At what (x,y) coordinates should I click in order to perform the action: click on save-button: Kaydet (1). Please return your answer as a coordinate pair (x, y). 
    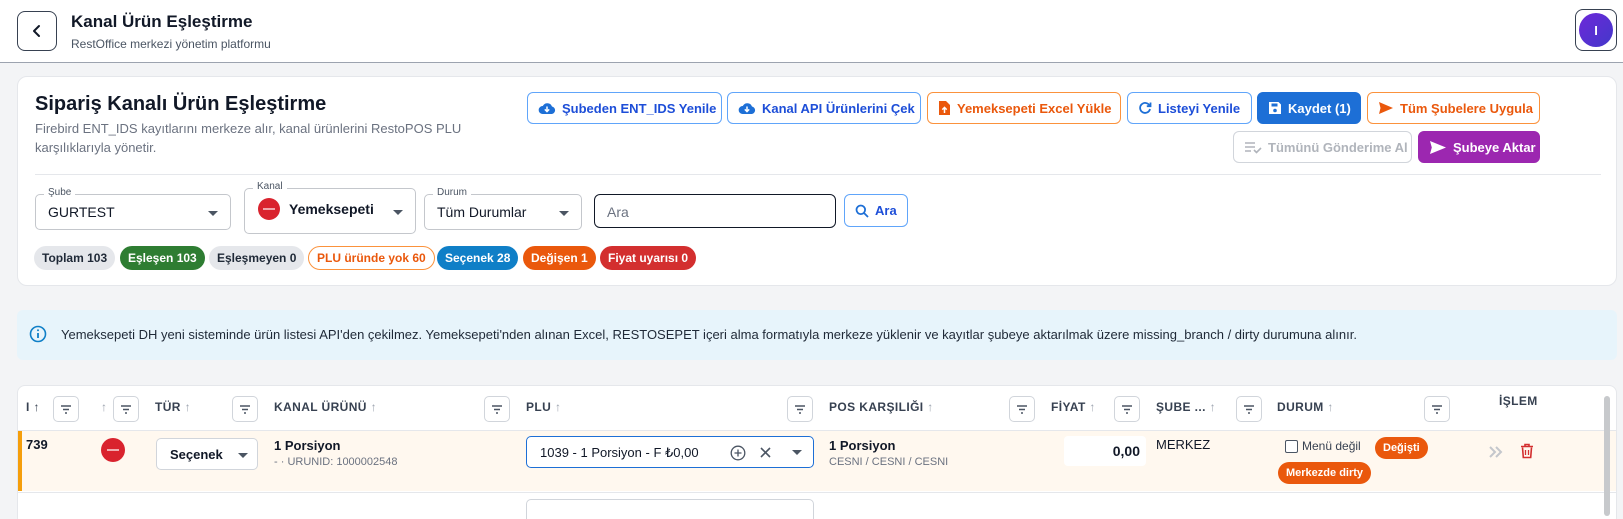
    Looking at the image, I should click on (1309, 108).